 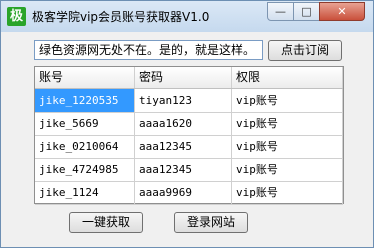 I want to click on table-header: 账号 密码 权限, so click(x=189, y=78).